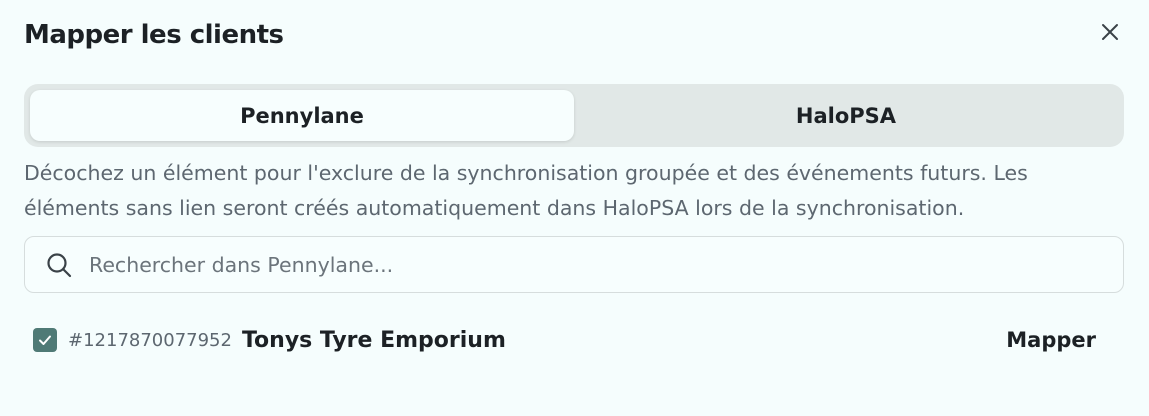  Describe the element at coordinates (150, 340) in the screenshot. I see `client-id: #1217870077952` at that location.